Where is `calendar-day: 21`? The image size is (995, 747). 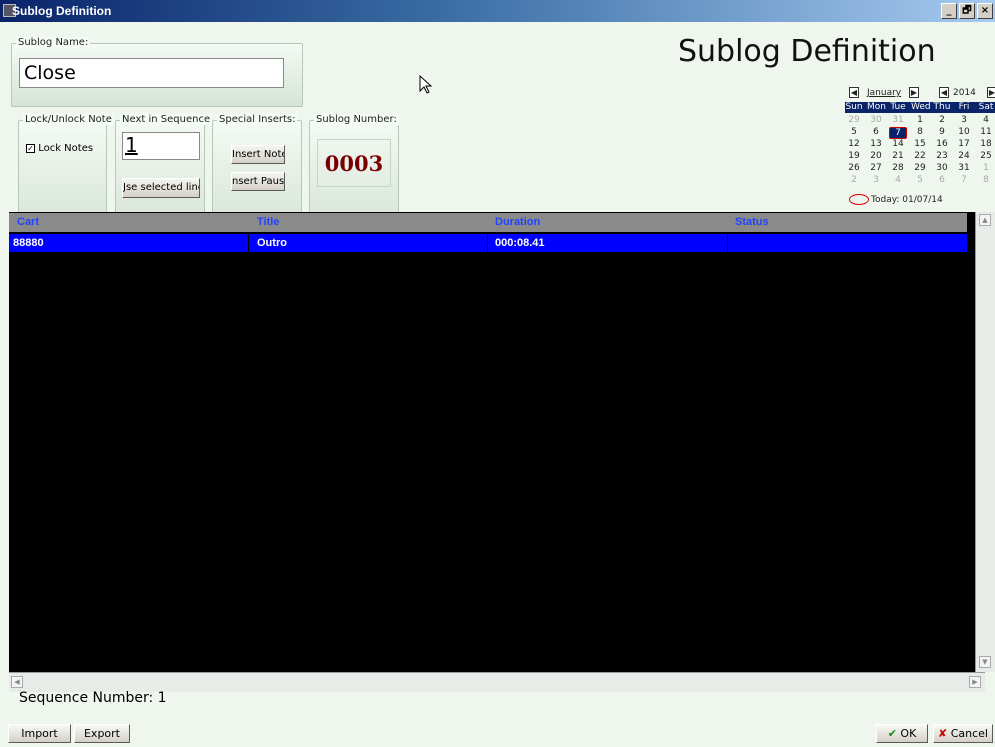
calendar-day: 21 is located at coordinates (898, 156).